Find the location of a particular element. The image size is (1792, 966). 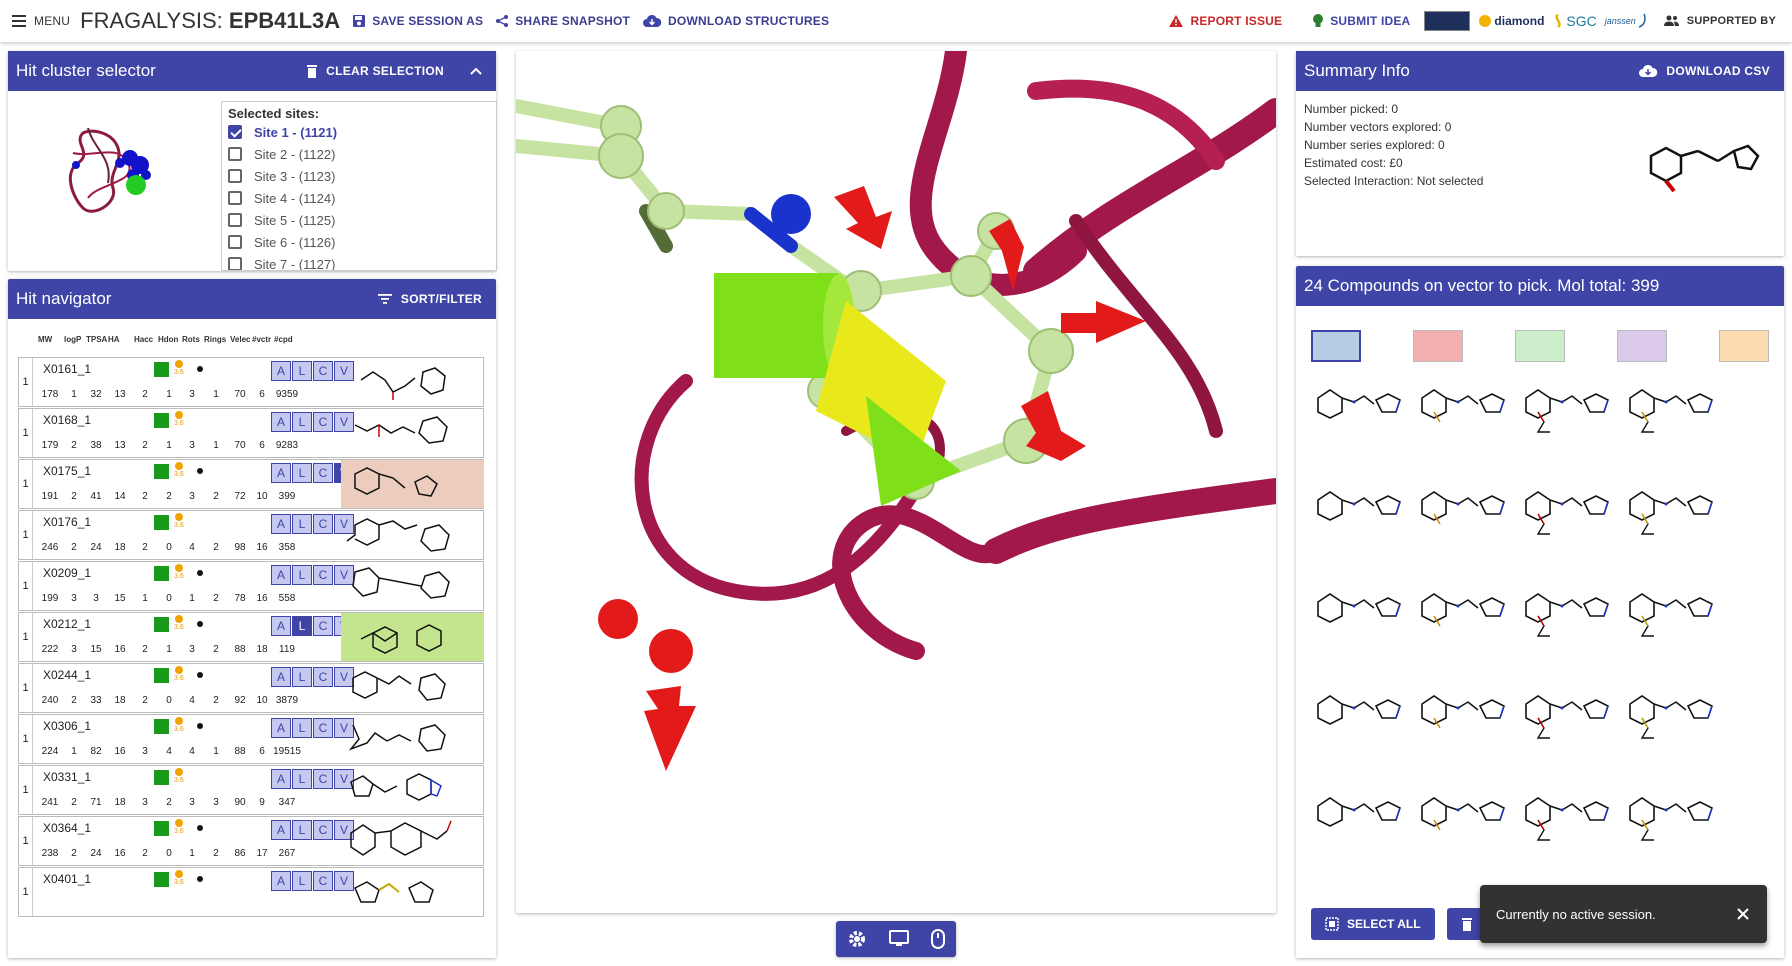

mouse-icon is located at coordinates (938, 939).